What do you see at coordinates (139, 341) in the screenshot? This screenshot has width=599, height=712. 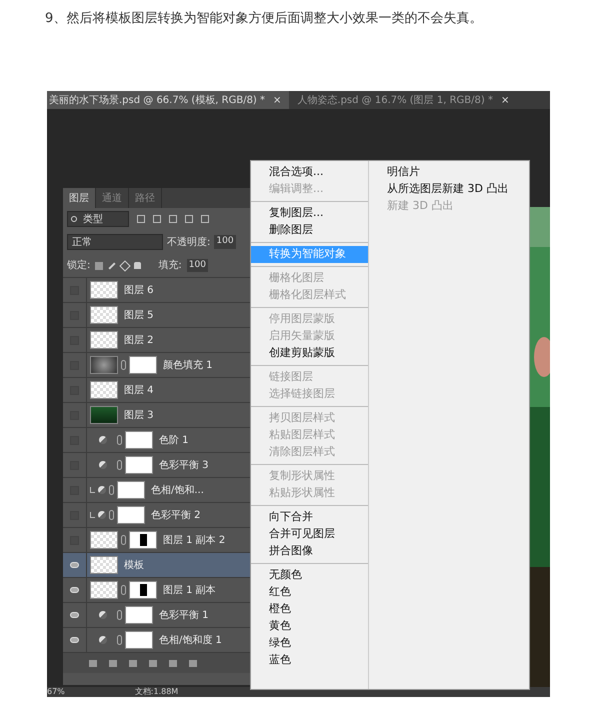 I see `layer-name: 图层 2` at bounding box center [139, 341].